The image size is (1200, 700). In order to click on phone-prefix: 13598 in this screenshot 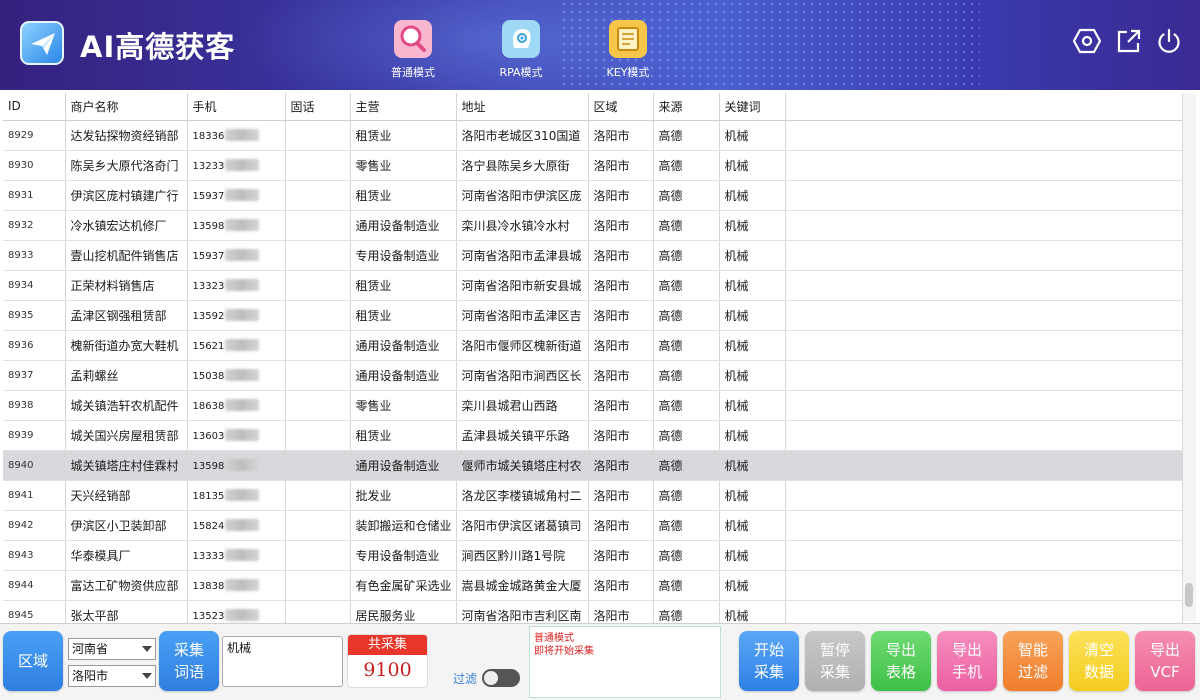, I will do `click(208, 466)`.